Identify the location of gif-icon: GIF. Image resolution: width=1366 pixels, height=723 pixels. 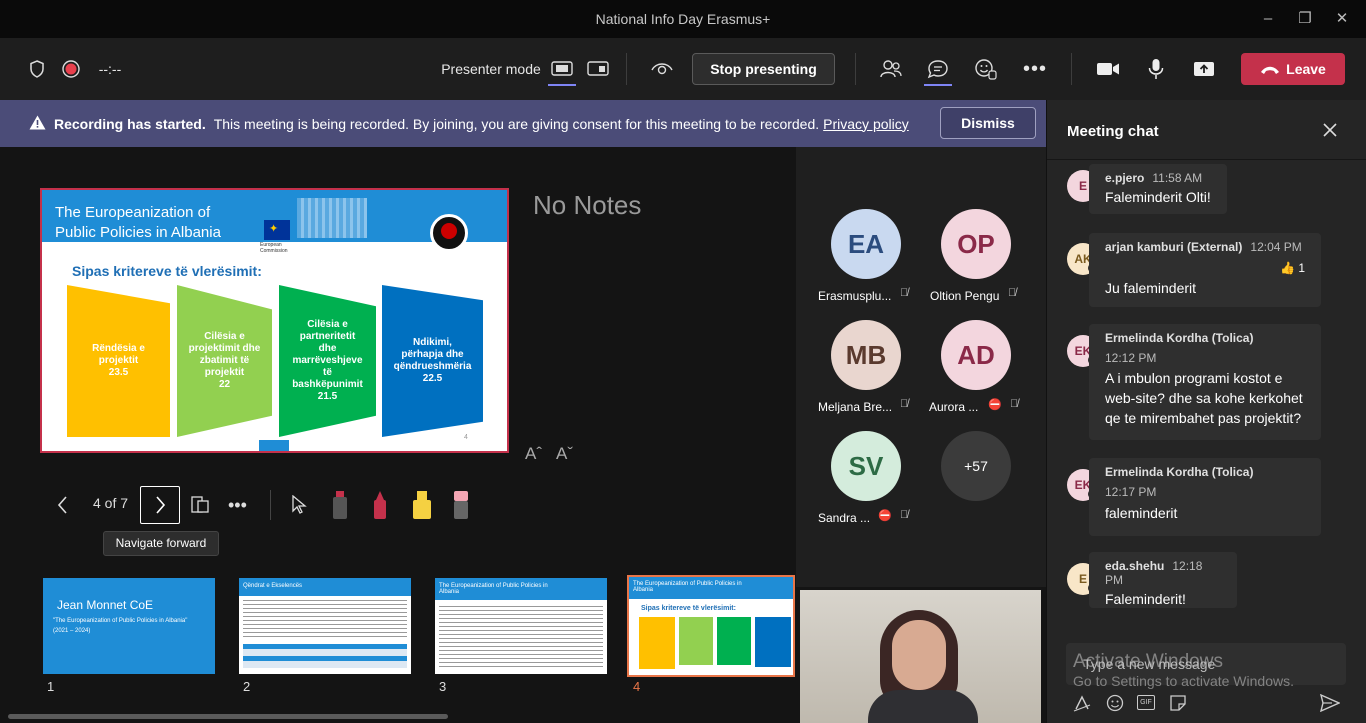
(1146, 702).